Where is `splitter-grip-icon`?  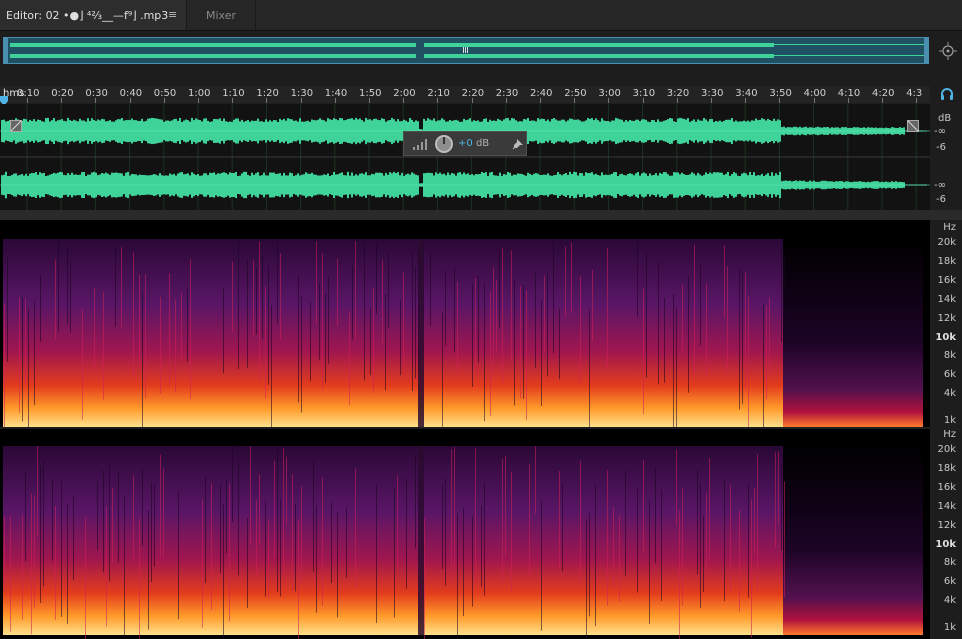 splitter-grip-icon is located at coordinates (501, 221).